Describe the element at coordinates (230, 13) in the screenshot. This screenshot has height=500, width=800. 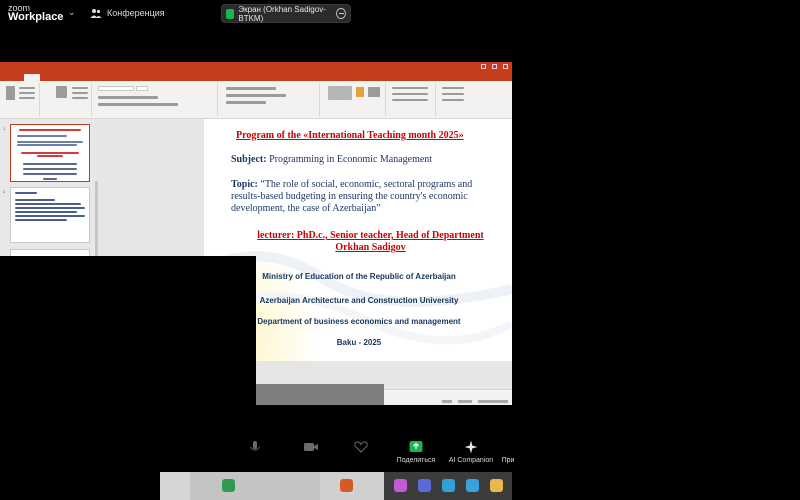
I see `share-status-icon` at that location.